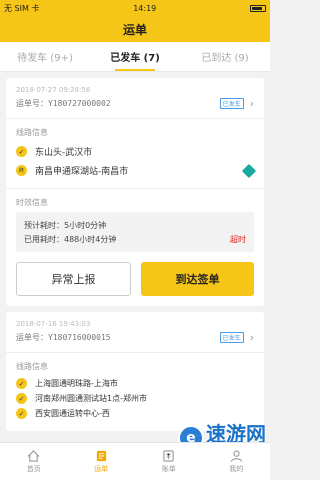 The height and width of the screenshot is (480, 320). I want to click on bottom-tab-label: 运单, so click(101, 468).